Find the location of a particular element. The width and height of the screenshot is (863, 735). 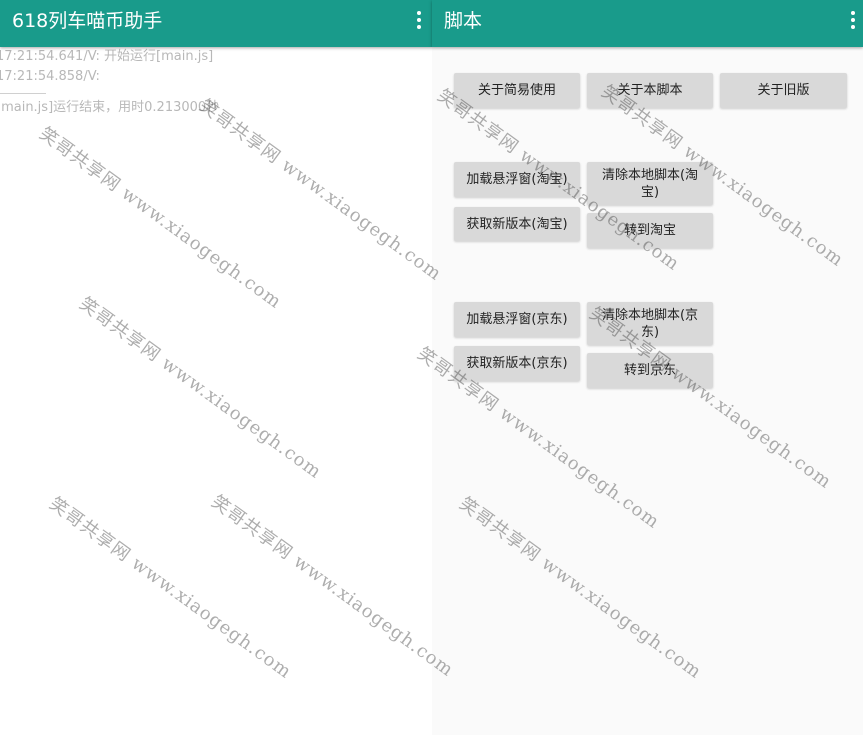

about-old-button: 关于旧版 is located at coordinates (783, 90).